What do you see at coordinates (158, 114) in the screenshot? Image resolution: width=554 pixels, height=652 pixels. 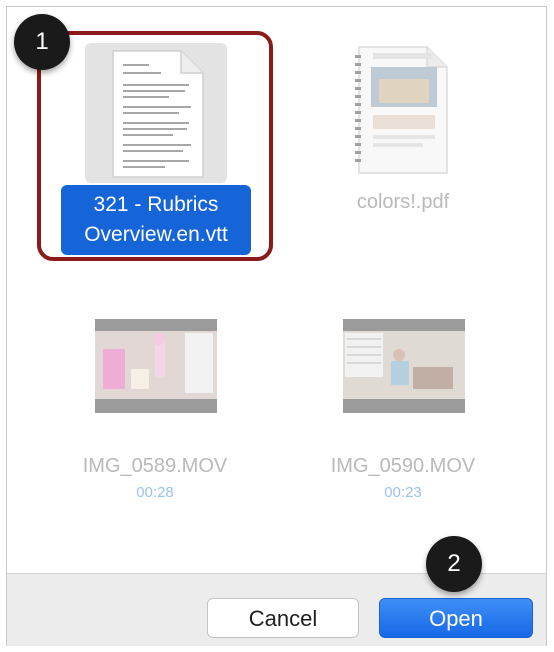 I see `text-document-icon` at bounding box center [158, 114].